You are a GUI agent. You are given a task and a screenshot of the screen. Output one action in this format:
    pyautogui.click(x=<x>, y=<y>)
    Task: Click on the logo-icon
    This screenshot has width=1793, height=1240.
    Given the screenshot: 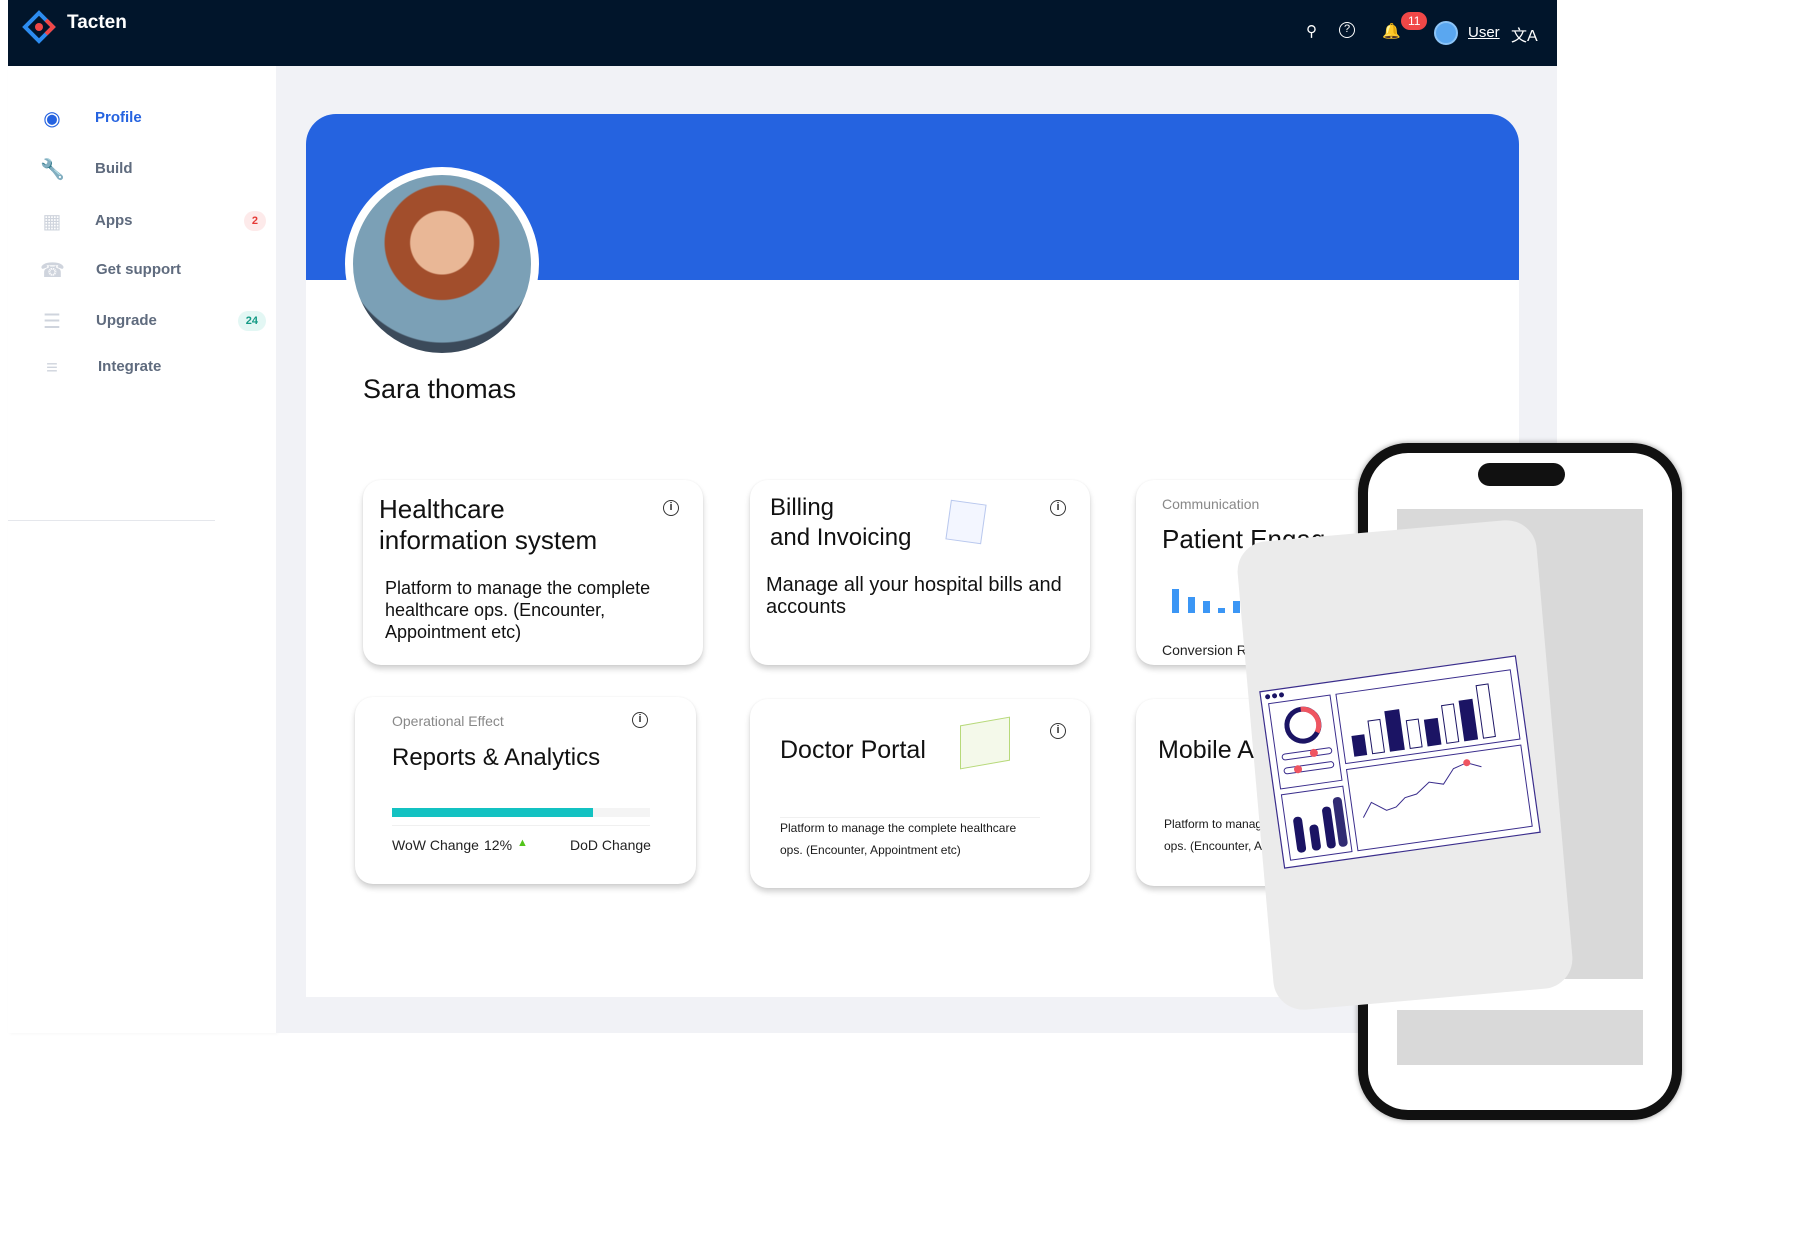 What is the action you would take?
    pyautogui.click(x=39, y=27)
    